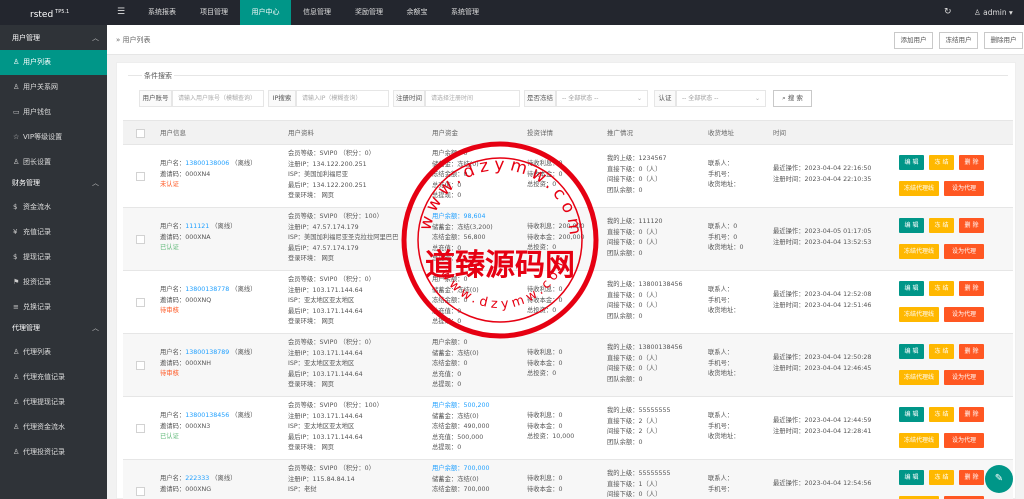 The image size is (1024, 499). Describe the element at coordinates (53, 402) in the screenshot. I see `sidebar-item-agent-withdraw: ♙ 代理提现记录` at that location.